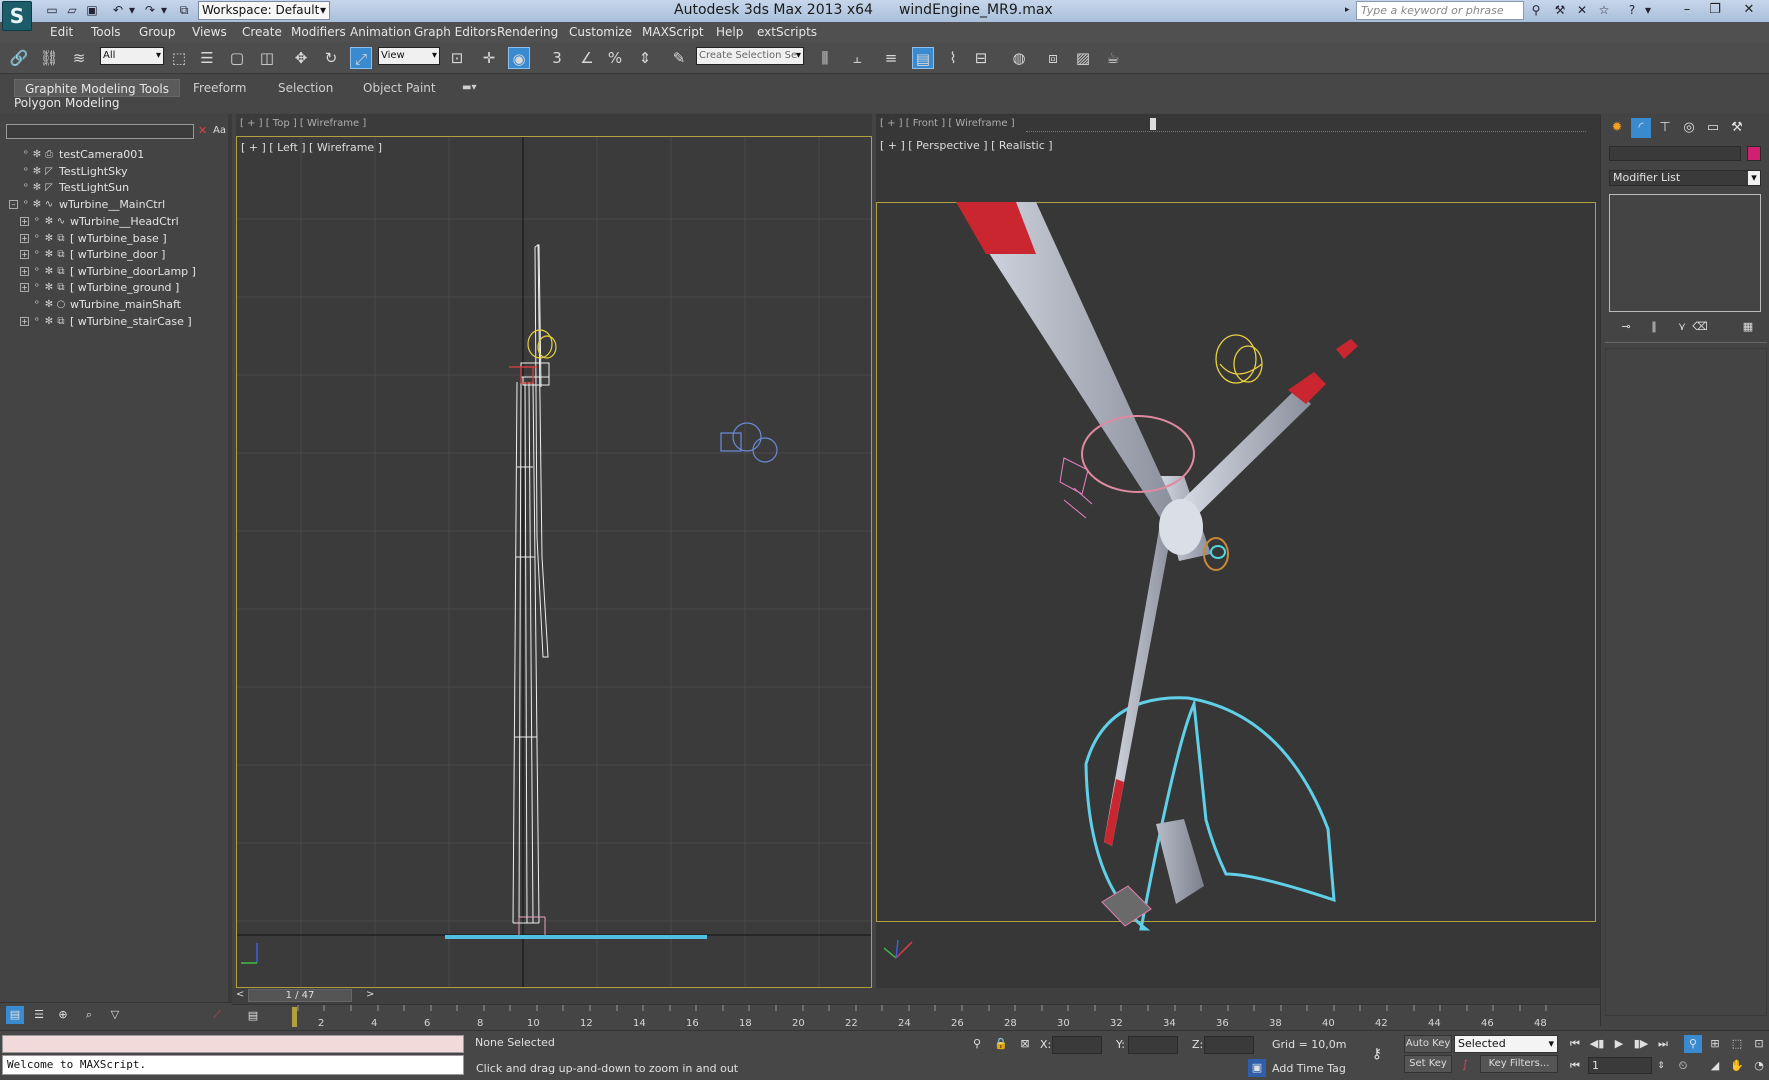  Describe the element at coordinates (1153, 1045) in the screenshot. I see `y-coordinate-field` at that location.